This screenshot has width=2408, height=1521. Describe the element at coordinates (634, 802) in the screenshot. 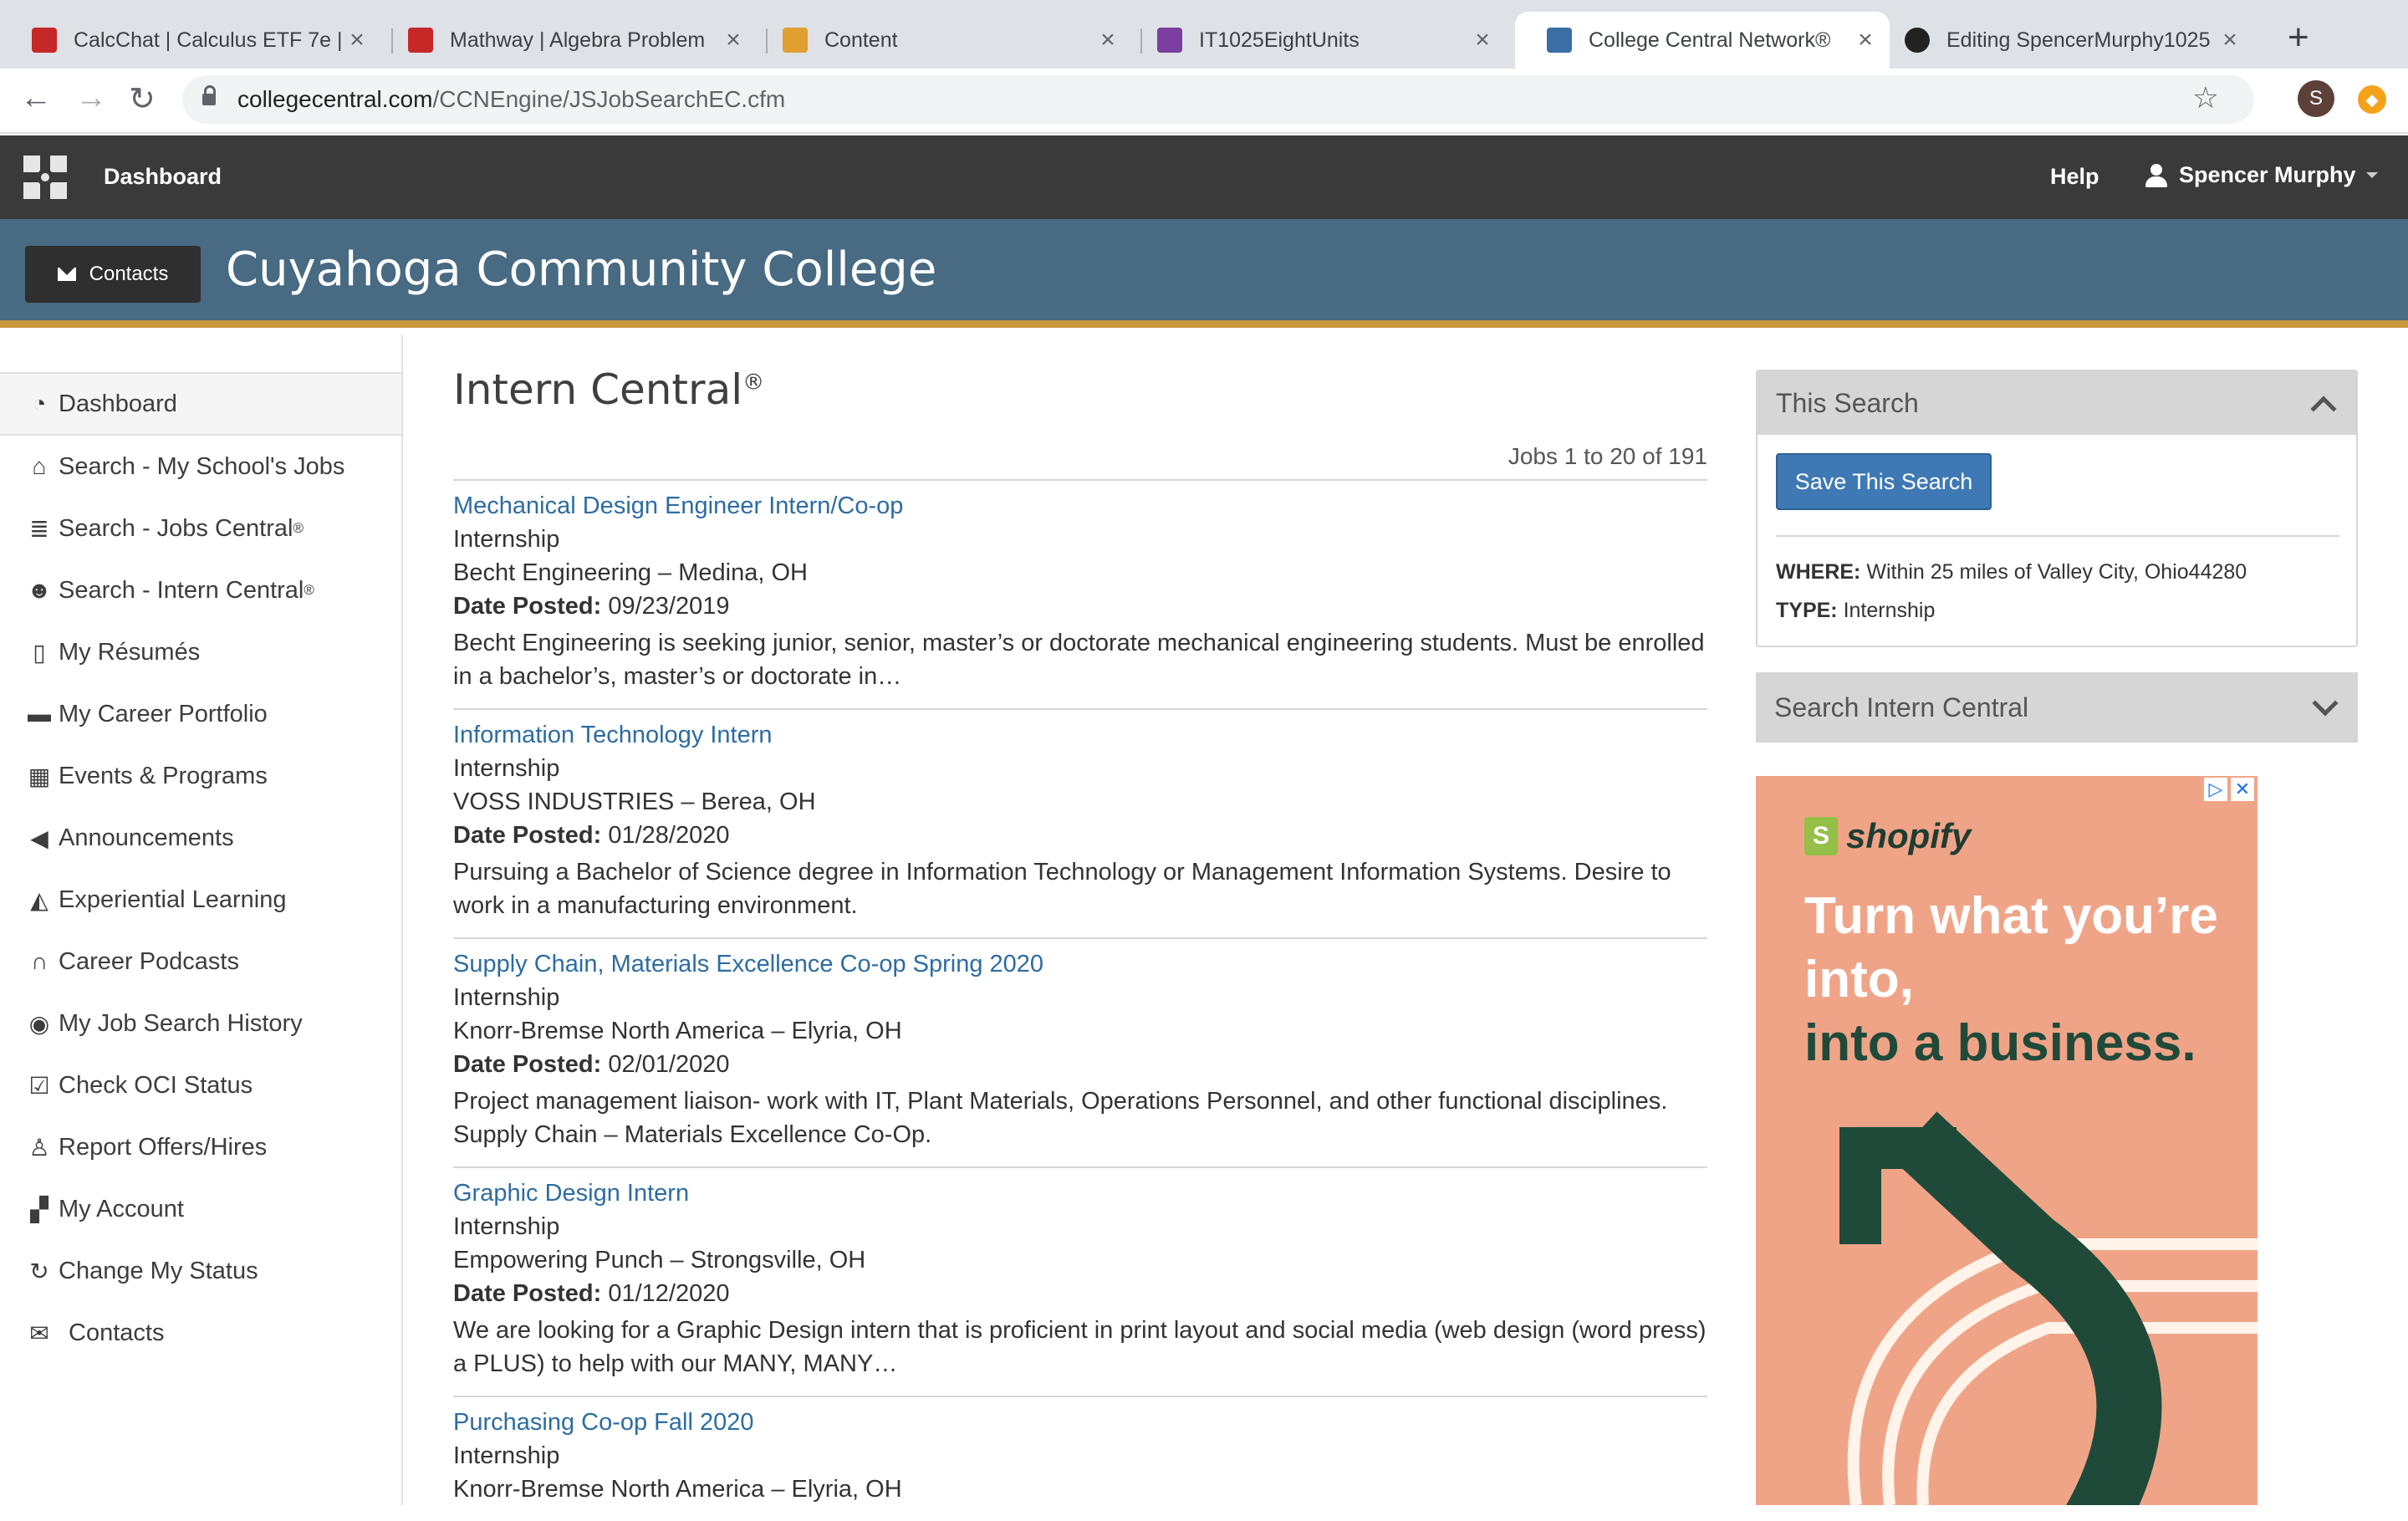

I see `job-company: VOSS INDUSTRIES – Berea, OH` at that location.